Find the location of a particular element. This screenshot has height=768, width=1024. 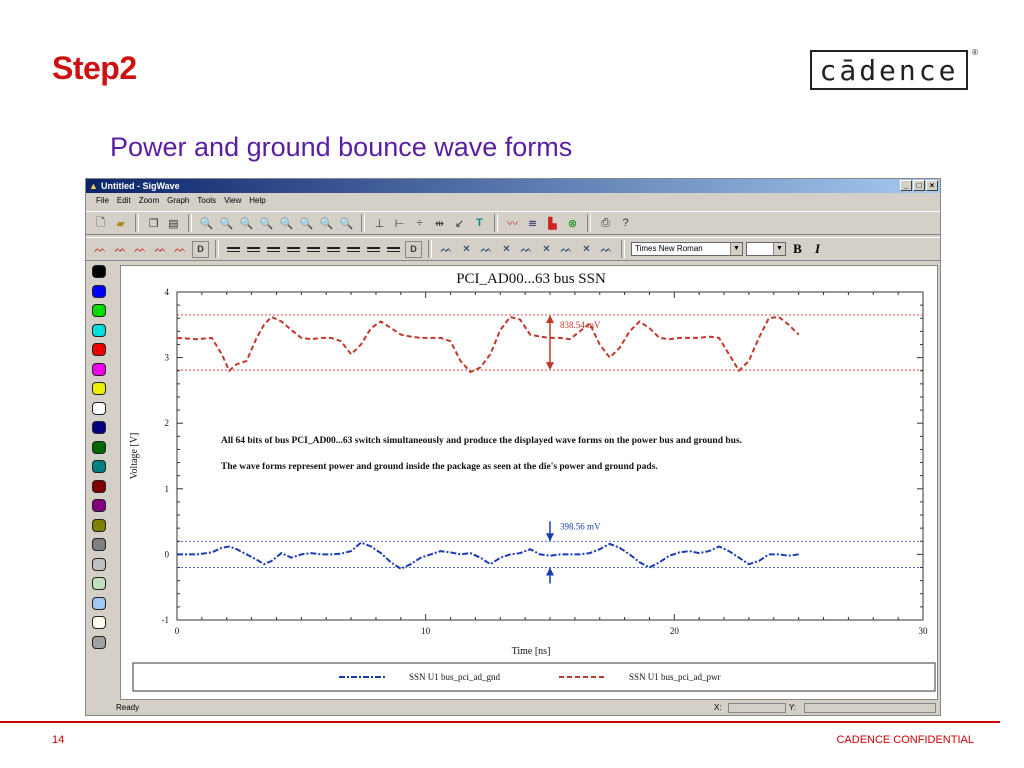

spectrum-view-icon: ▙ is located at coordinates (552, 223).